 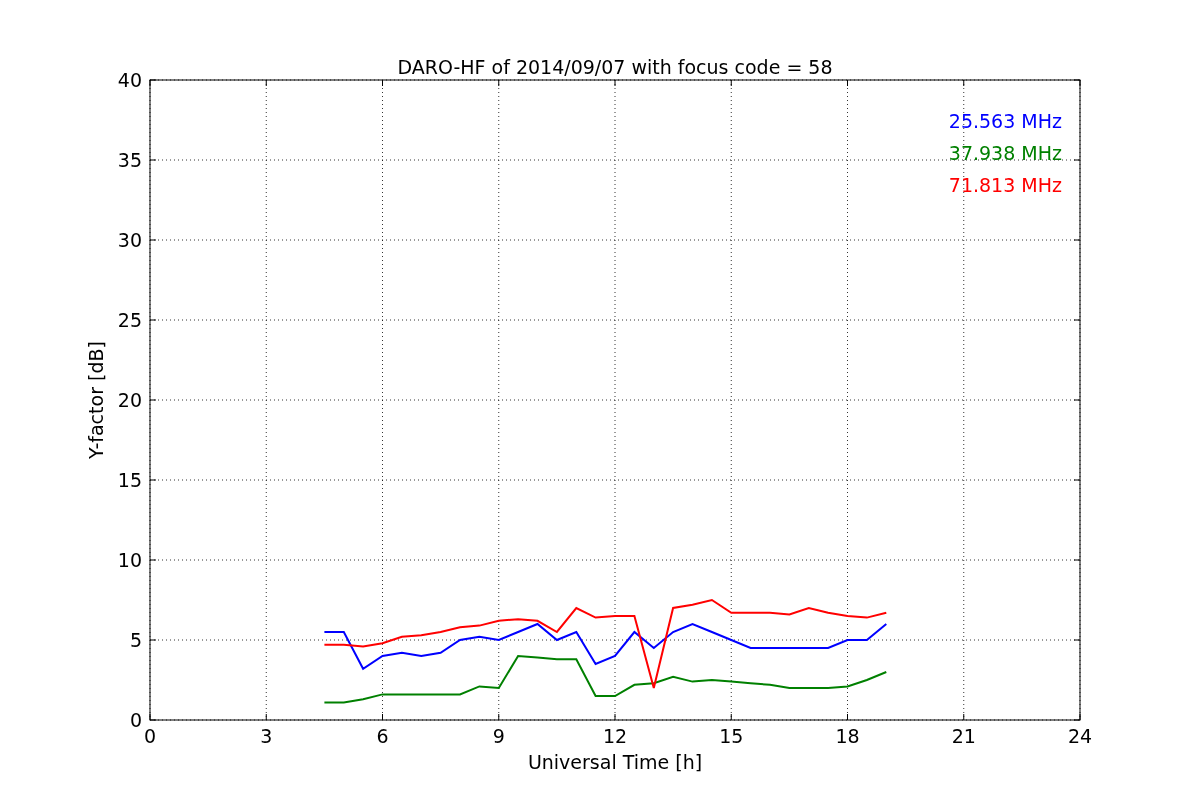 What do you see at coordinates (847, 736) in the screenshot?
I see `x-tick-label: 18` at bounding box center [847, 736].